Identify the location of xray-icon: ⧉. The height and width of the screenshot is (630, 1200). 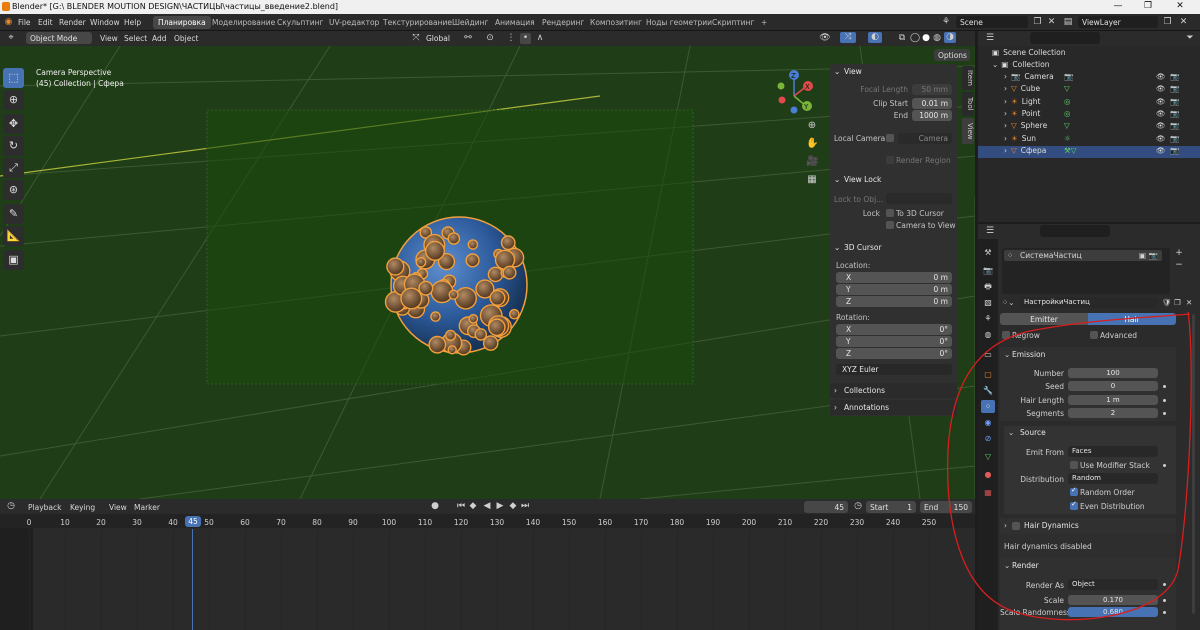
(902, 38).